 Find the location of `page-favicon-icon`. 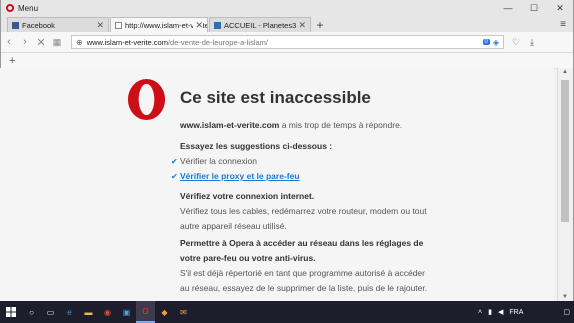

page-favicon-icon is located at coordinates (118, 25).